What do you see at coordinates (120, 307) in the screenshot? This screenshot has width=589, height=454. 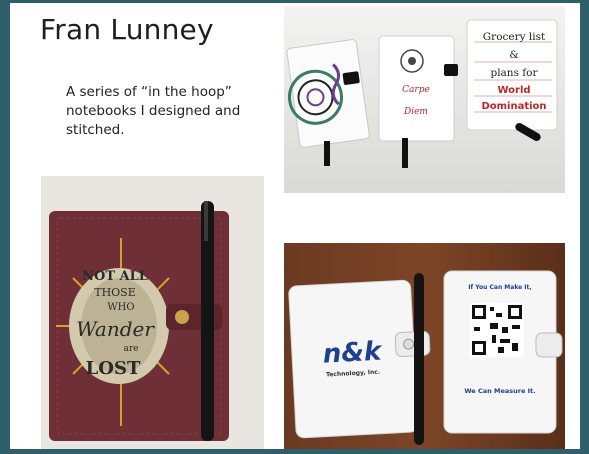 I see `svg-text: WHO` at bounding box center [120, 307].